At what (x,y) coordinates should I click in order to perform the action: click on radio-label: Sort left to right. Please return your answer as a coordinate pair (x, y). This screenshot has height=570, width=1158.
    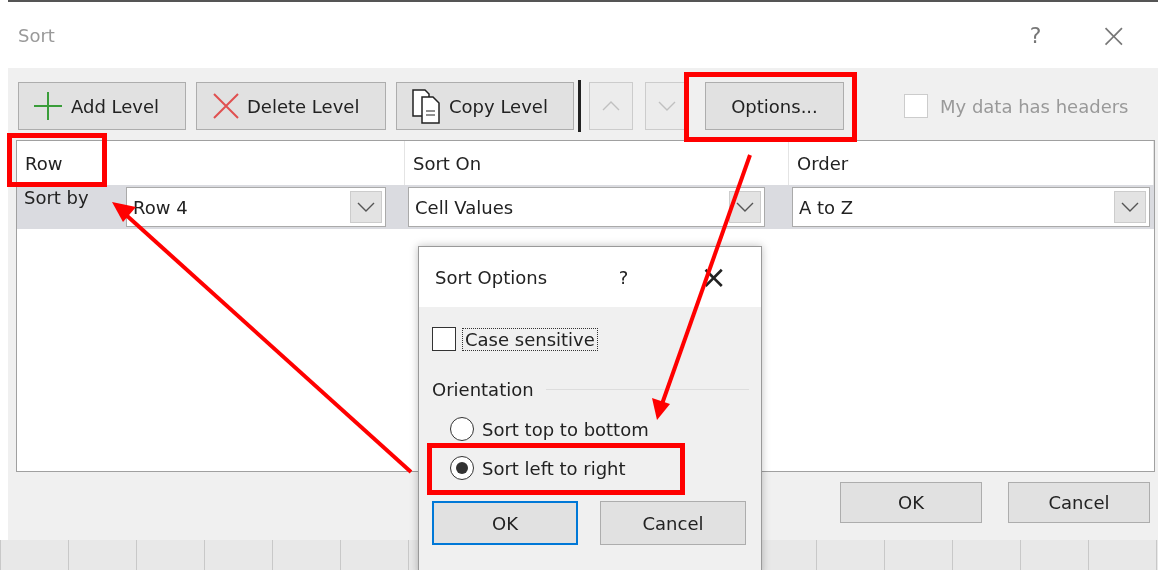
    Looking at the image, I should click on (554, 468).